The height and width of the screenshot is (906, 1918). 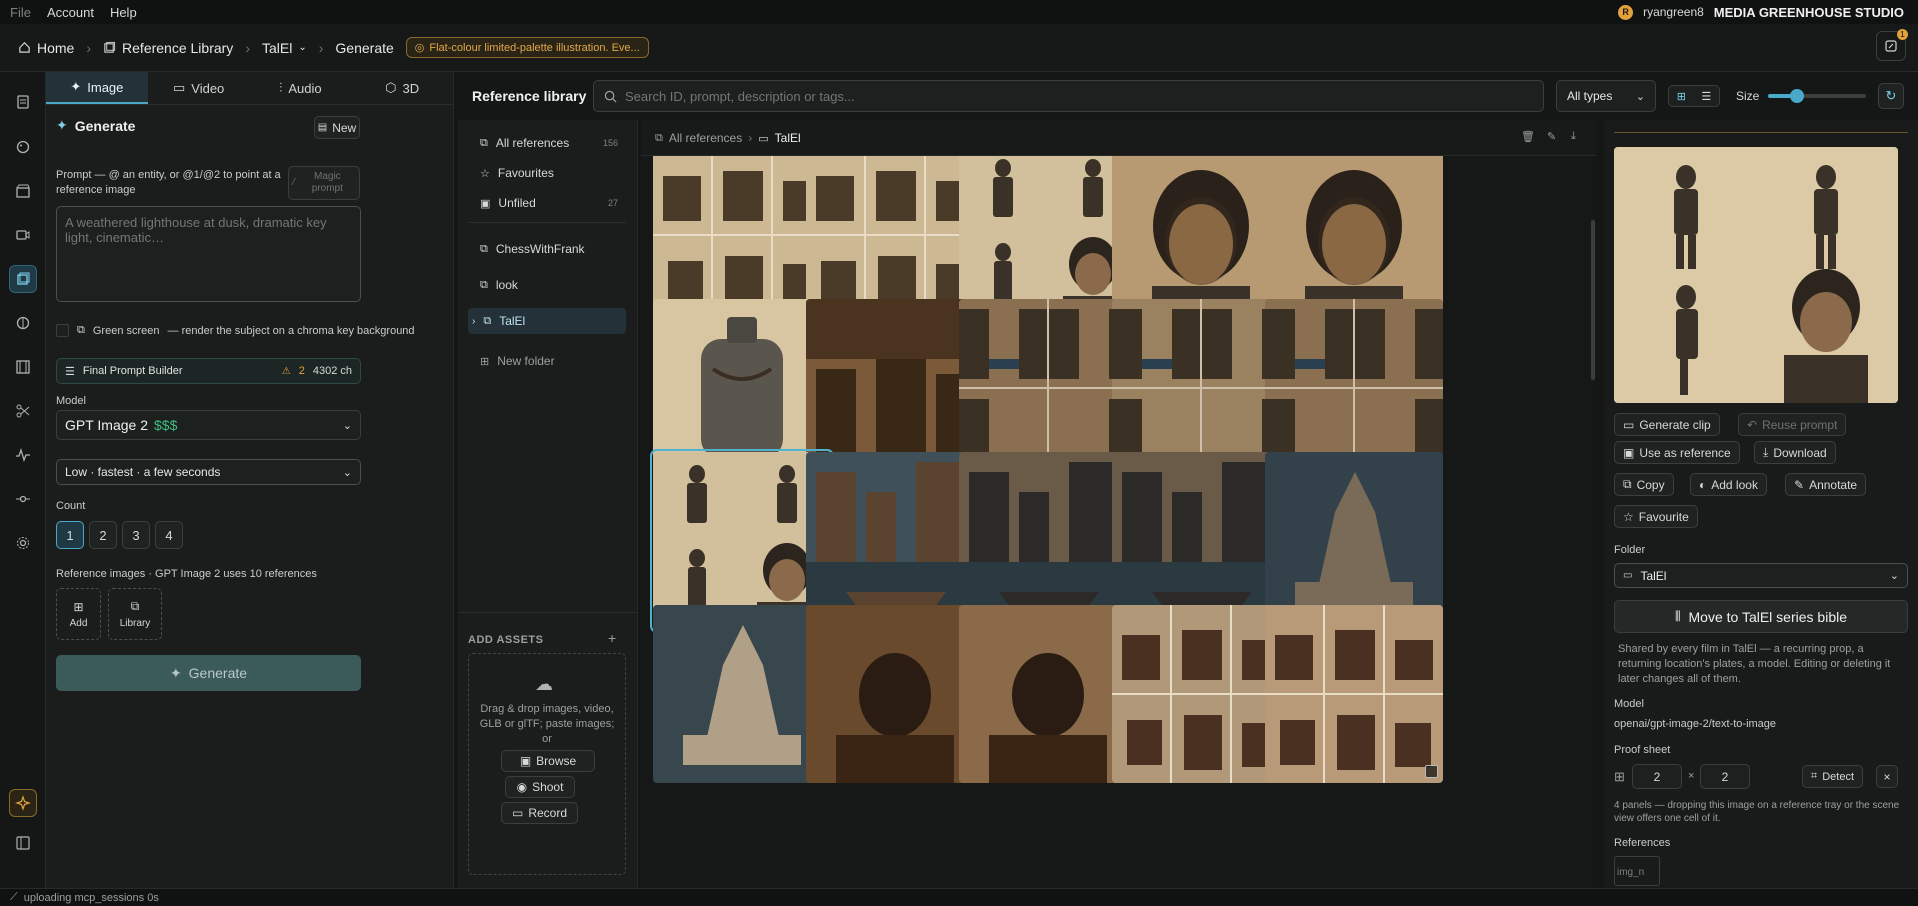 What do you see at coordinates (168, 48) in the screenshot?
I see `breadcrumb-library: Reference Library` at bounding box center [168, 48].